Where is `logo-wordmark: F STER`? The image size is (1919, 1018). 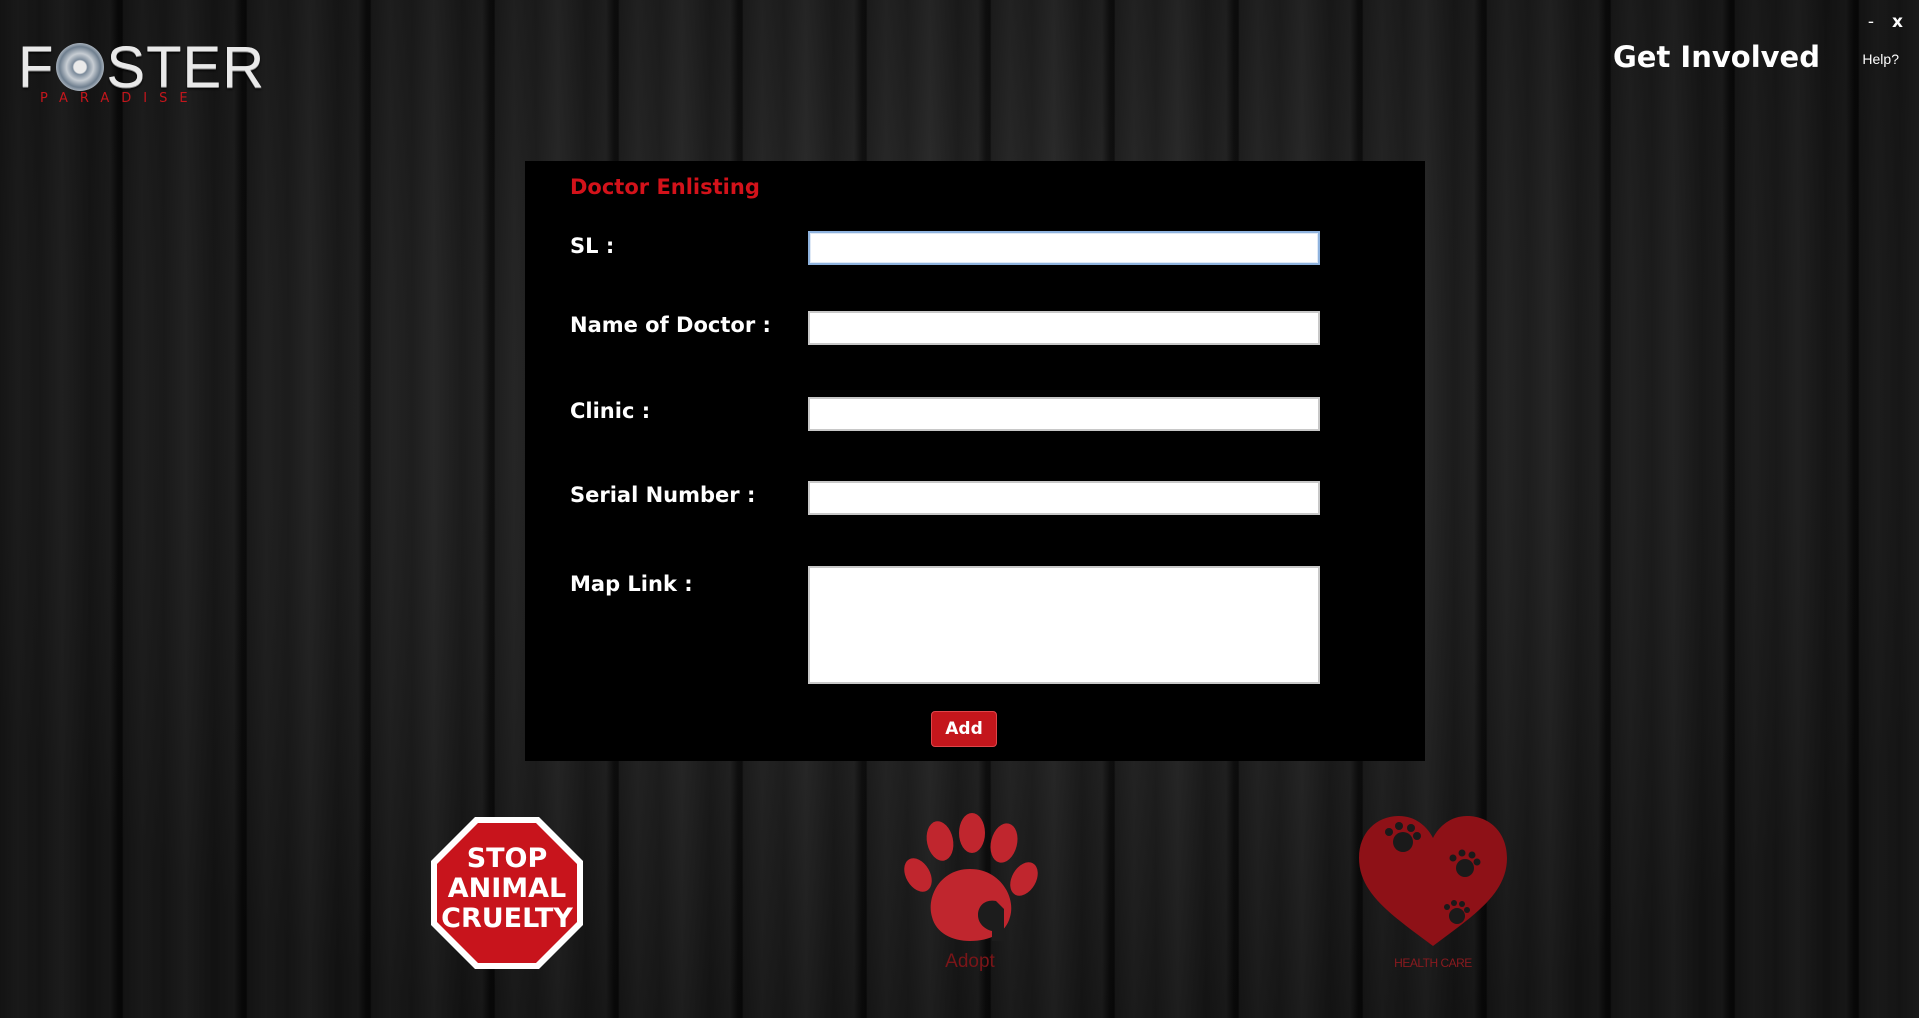 logo-wordmark: F STER is located at coordinates (141, 68).